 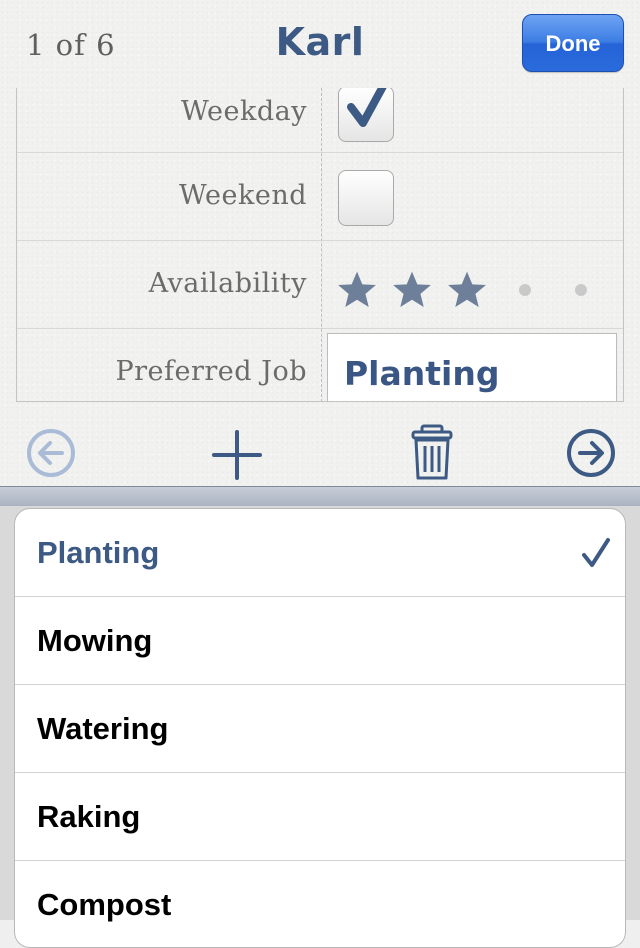 What do you see at coordinates (103, 728) in the screenshot?
I see `option-label: Watering` at bounding box center [103, 728].